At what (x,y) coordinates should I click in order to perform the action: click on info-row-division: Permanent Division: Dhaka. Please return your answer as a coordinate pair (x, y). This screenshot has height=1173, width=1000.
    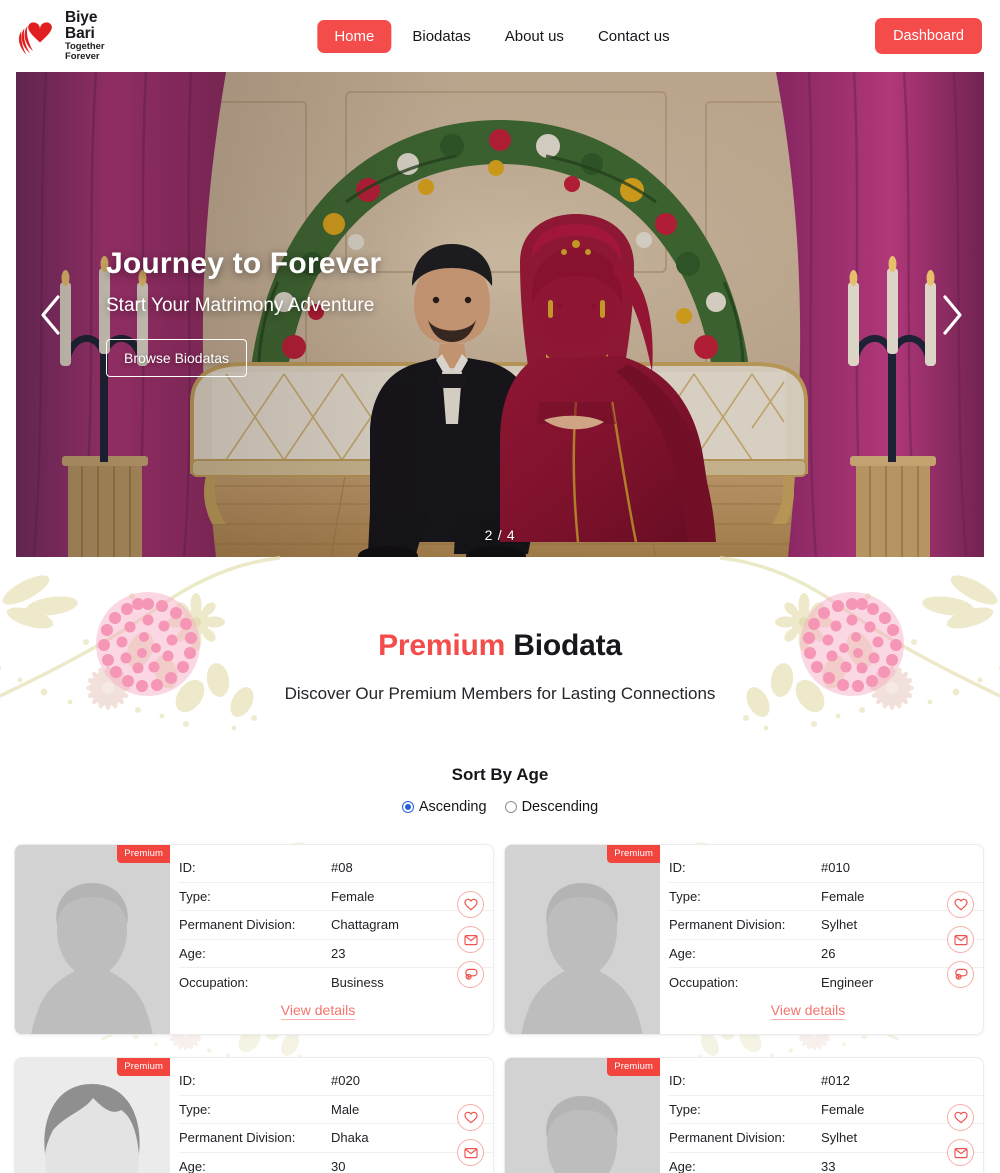
    Looking at the image, I should click on (336, 1138).